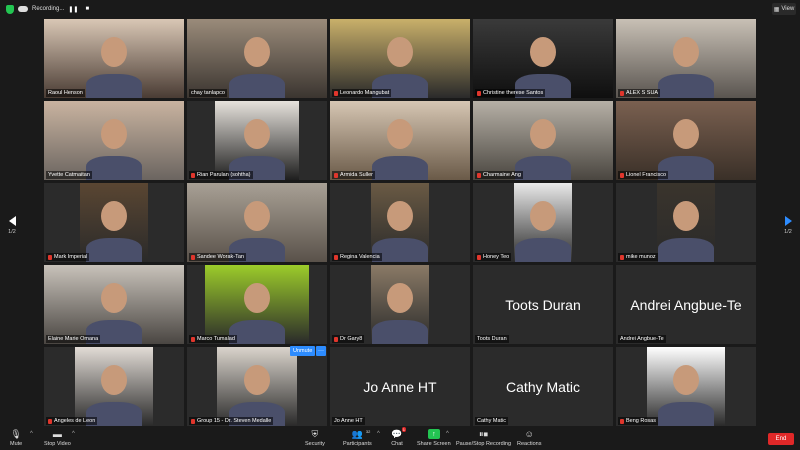 This screenshot has width=800, height=450. I want to click on audio-options-caret: ^, so click(31, 434).